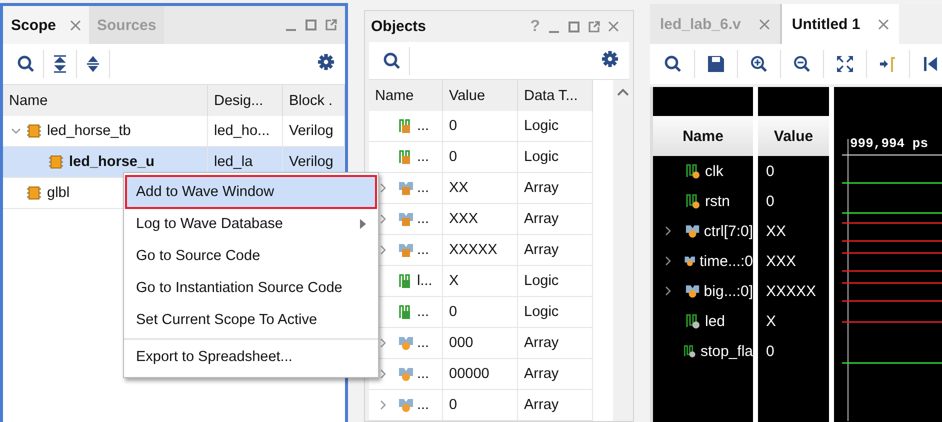 The height and width of the screenshot is (422, 942). I want to click on column-header: Block ., so click(314, 100).